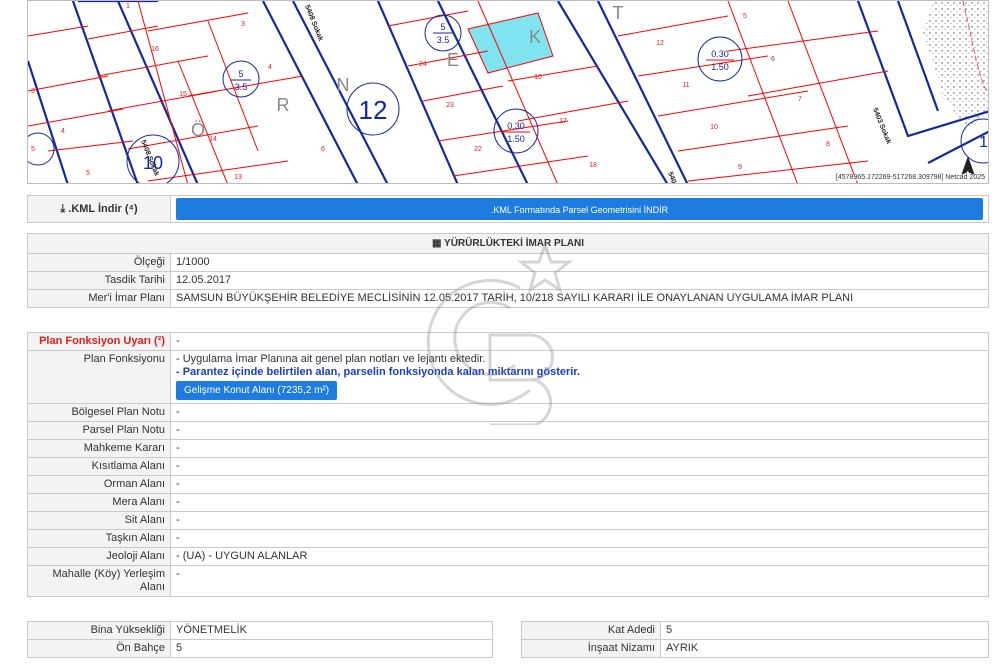 The image size is (1000, 664). What do you see at coordinates (283, 105) in the screenshot?
I see `block-letter: R` at bounding box center [283, 105].